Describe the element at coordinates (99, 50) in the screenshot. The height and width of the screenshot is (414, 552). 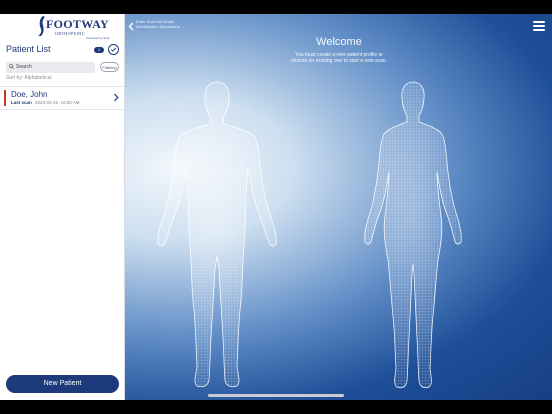
I see `patient-count-badge: 1` at that location.